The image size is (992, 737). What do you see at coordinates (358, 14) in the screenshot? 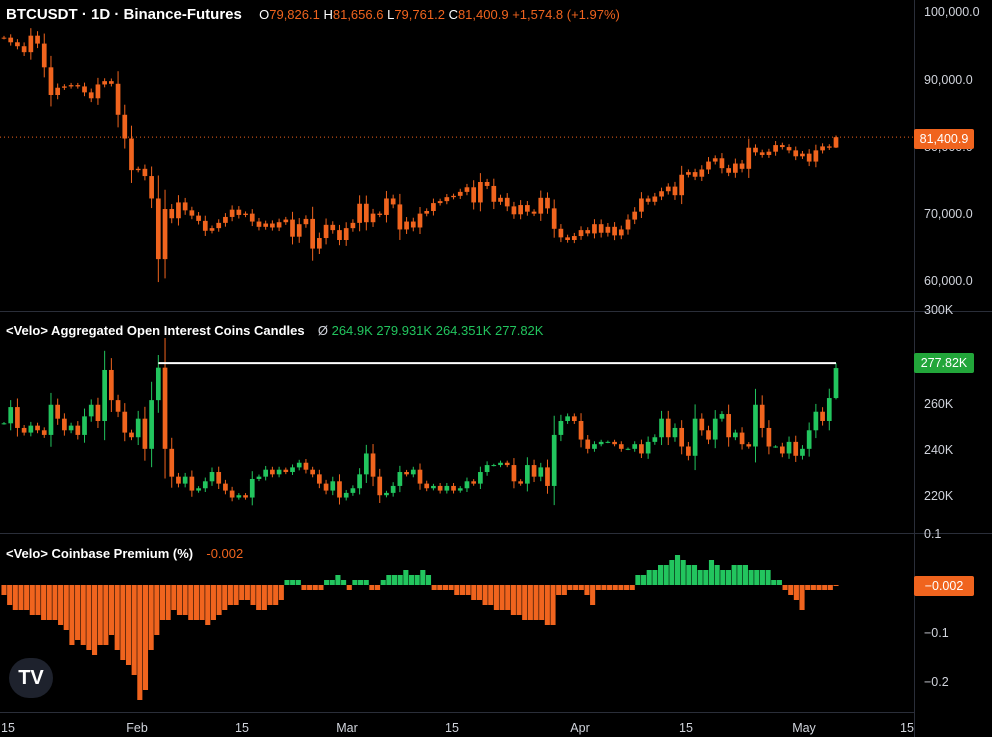
I see `high-value: 81,656.6` at bounding box center [358, 14].